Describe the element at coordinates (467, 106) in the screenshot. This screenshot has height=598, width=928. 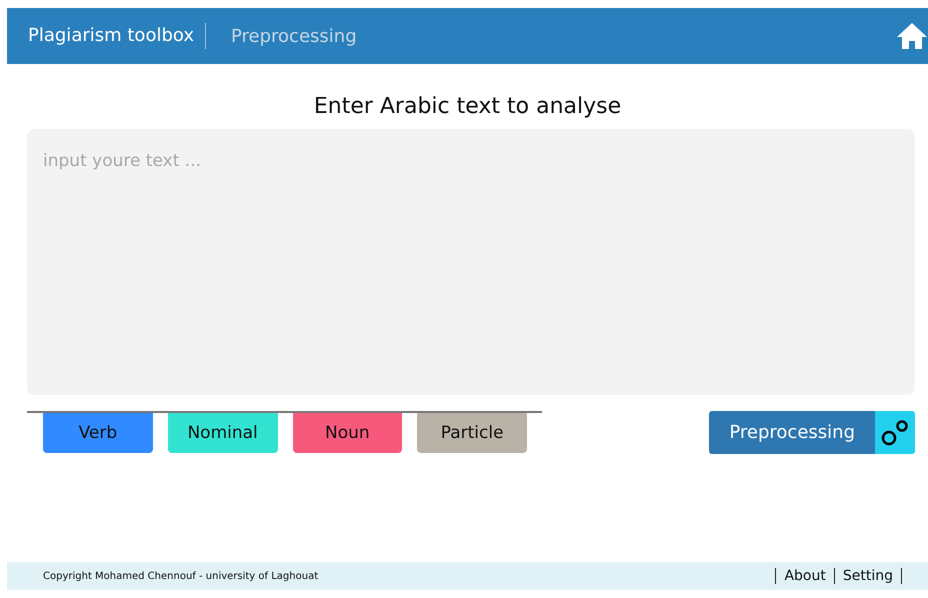
I see `page-heading: Enter Arabic text to analyse` at that location.